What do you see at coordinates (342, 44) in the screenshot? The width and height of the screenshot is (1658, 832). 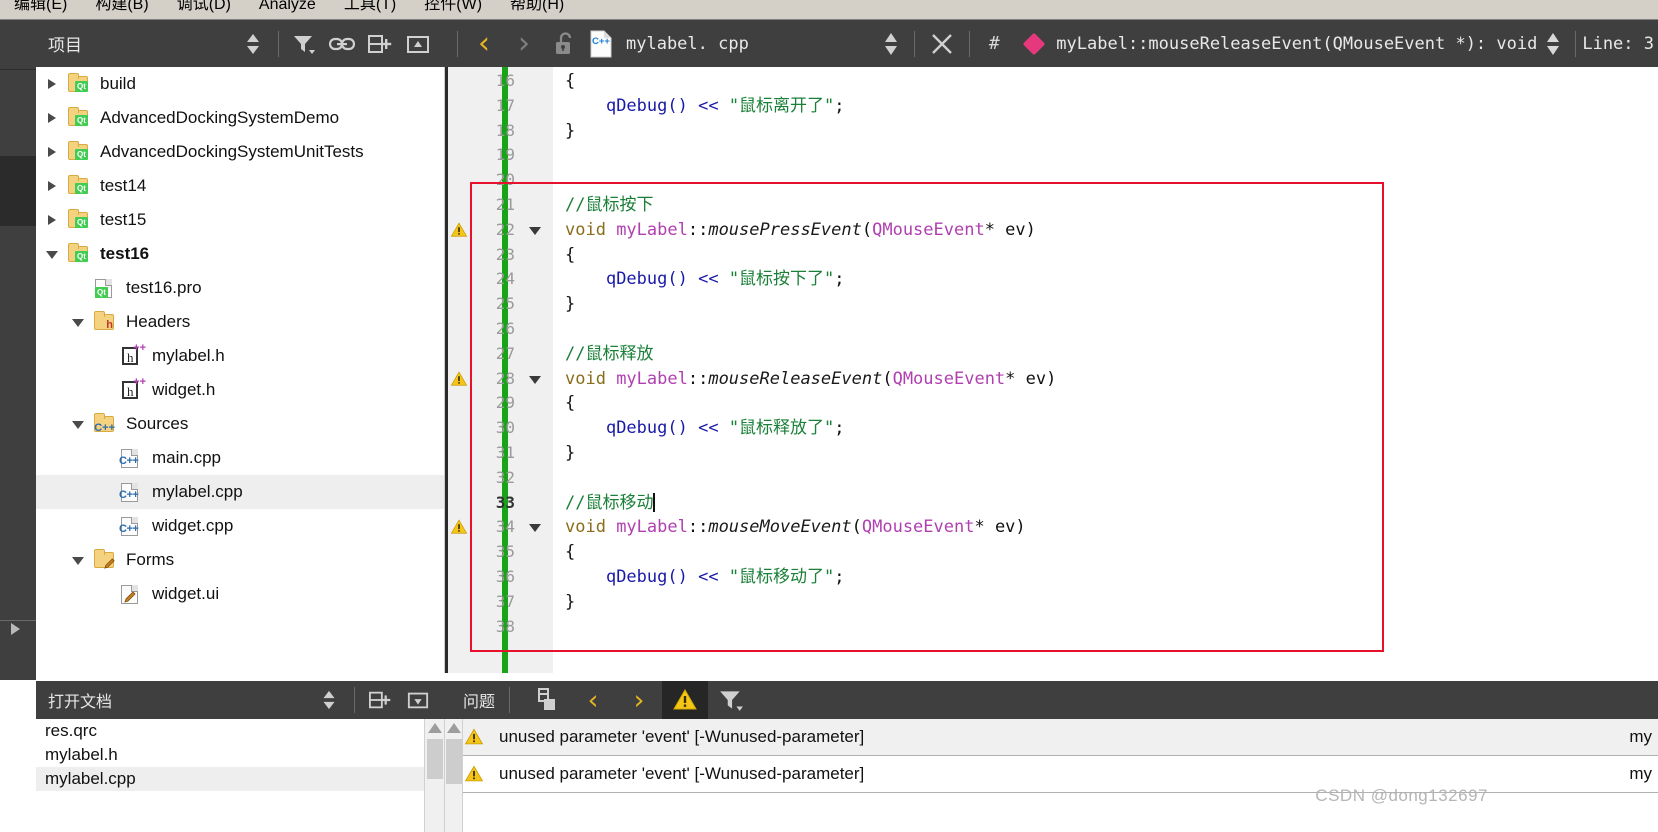 I see `link-icon` at bounding box center [342, 44].